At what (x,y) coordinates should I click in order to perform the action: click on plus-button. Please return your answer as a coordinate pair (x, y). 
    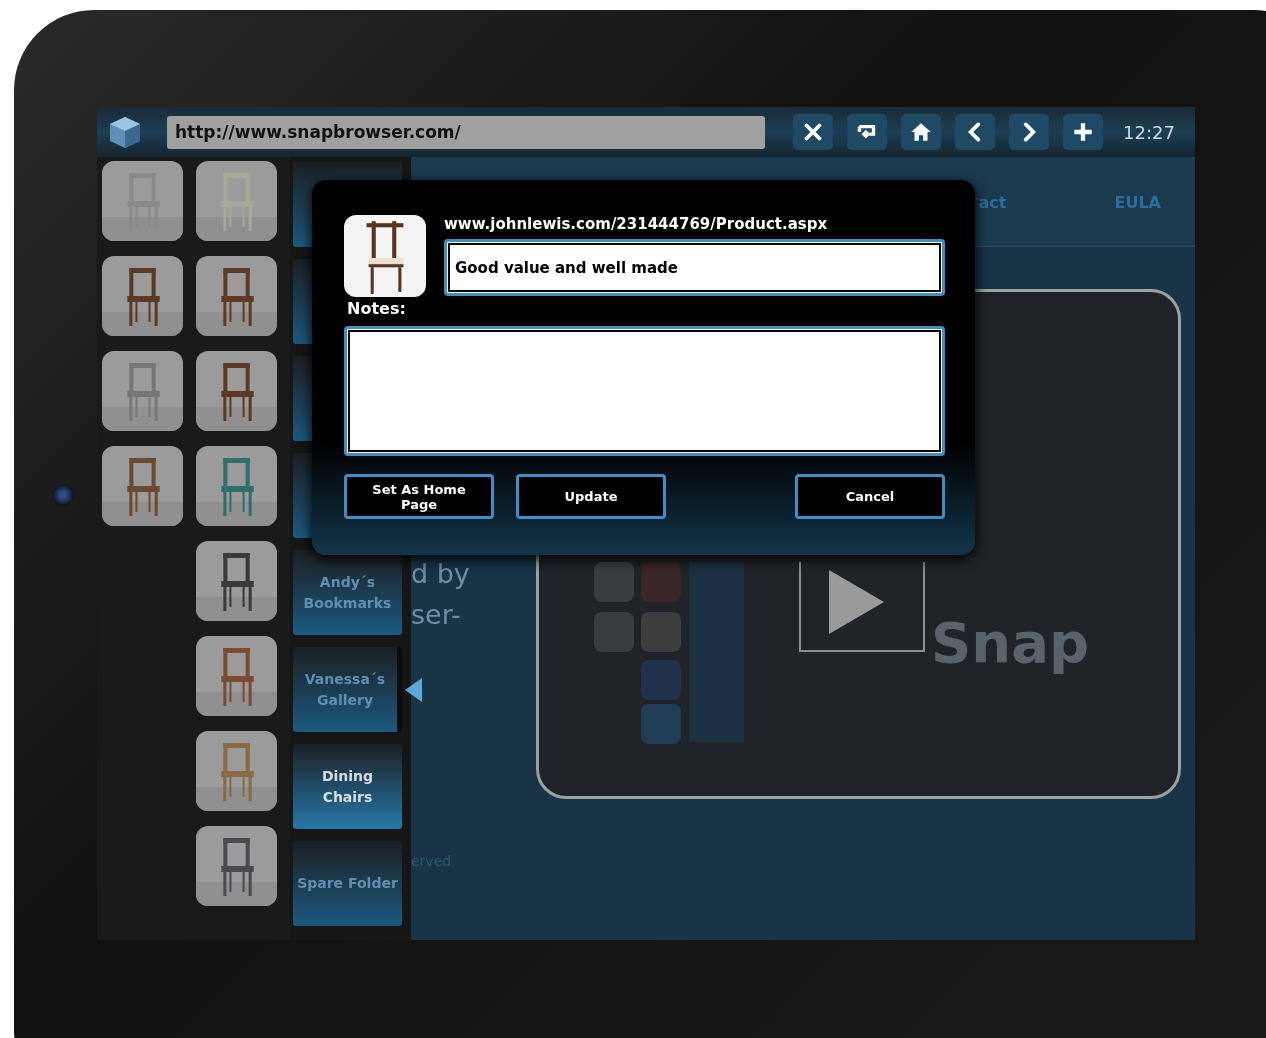
    Looking at the image, I should click on (1083, 132).